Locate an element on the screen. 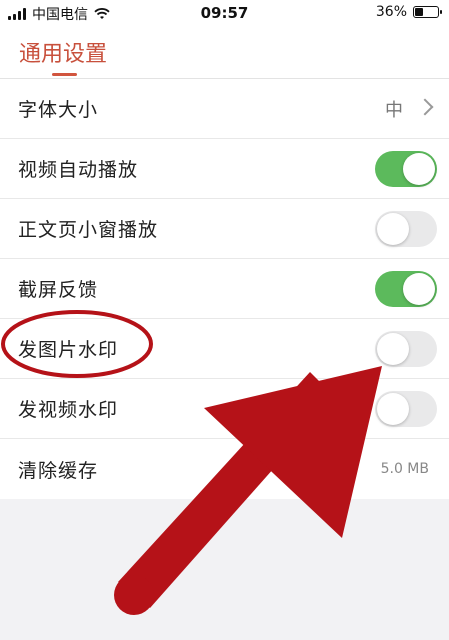  setting-label: 截屏反馈 is located at coordinates (58, 290).